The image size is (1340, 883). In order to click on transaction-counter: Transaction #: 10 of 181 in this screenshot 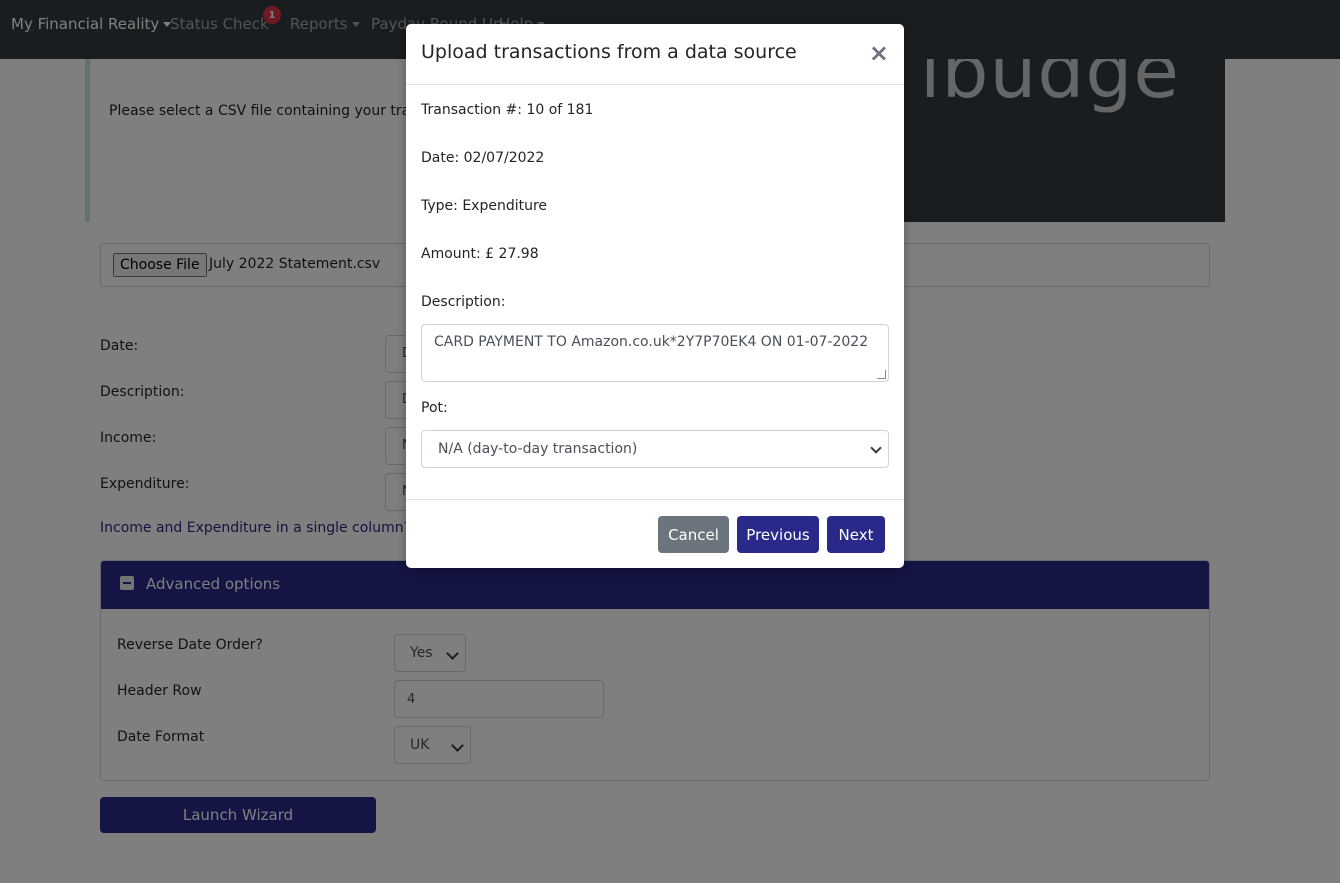, I will do `click(507, 110)`.